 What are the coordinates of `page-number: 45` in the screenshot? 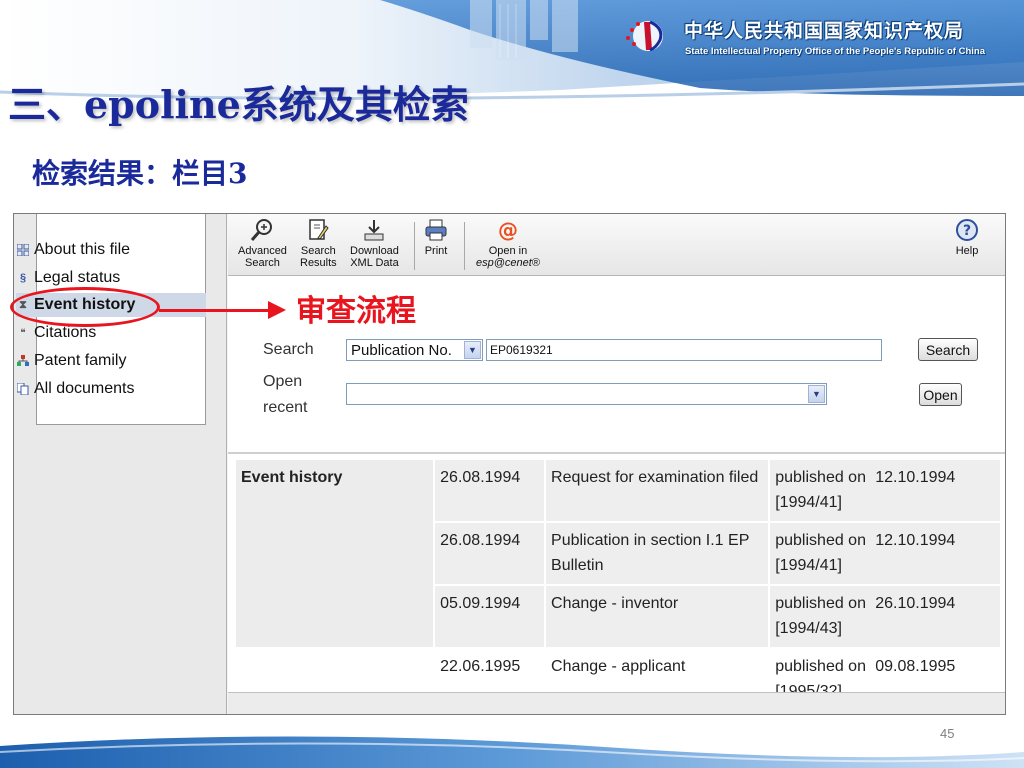 It's located at (947, 733).